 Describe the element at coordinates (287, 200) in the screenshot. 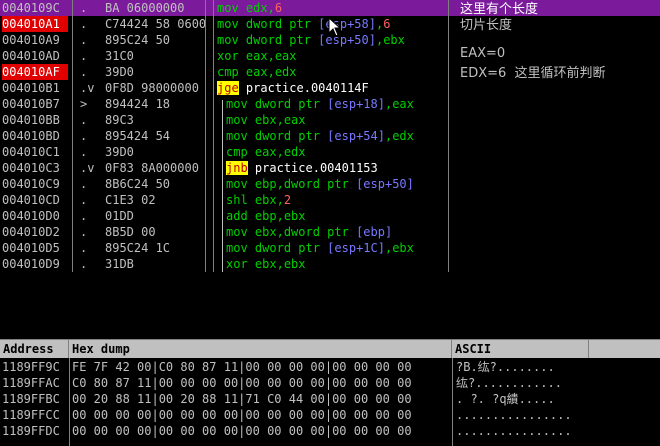

I see `instruction-operand: 2` at that location.